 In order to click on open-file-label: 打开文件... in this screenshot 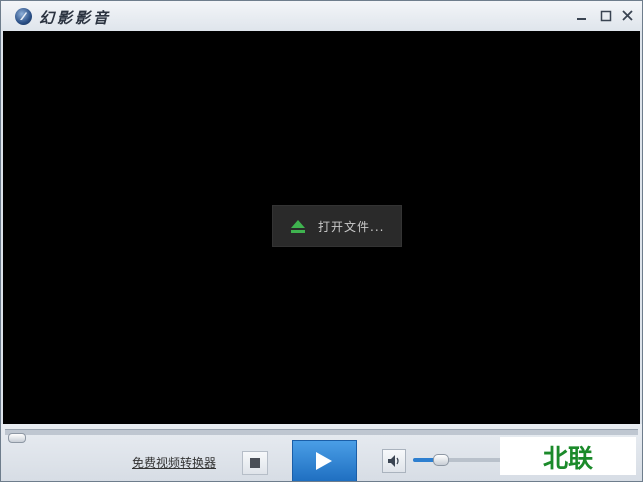, I will do `click(351, 227)`.